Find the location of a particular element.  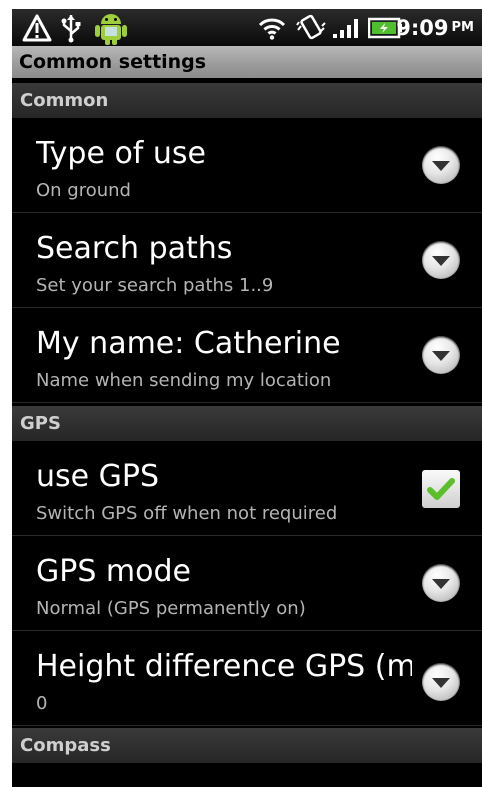

signal-icon is located at coordinates (347, 27).